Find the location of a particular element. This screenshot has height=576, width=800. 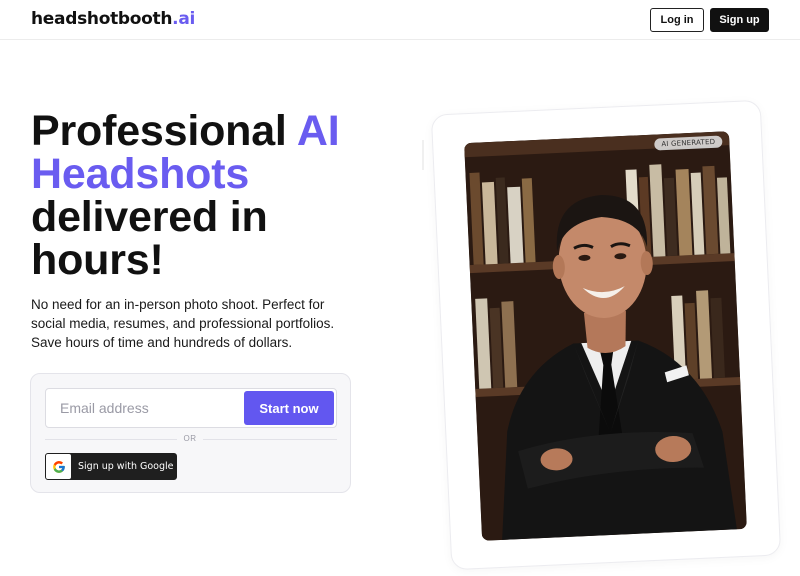

signup-card: Start now OR Sign up with Google is located at coordinates (190, 433).